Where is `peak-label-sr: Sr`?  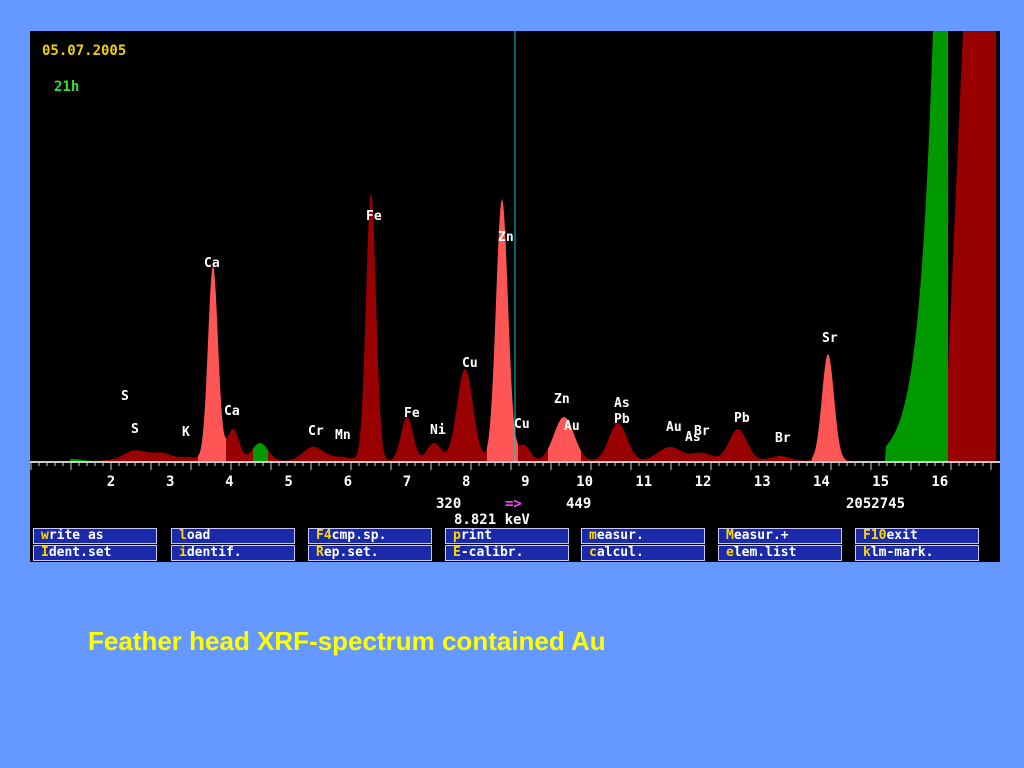 peak-label-sr: Sr is located at coordinates (830, 338).